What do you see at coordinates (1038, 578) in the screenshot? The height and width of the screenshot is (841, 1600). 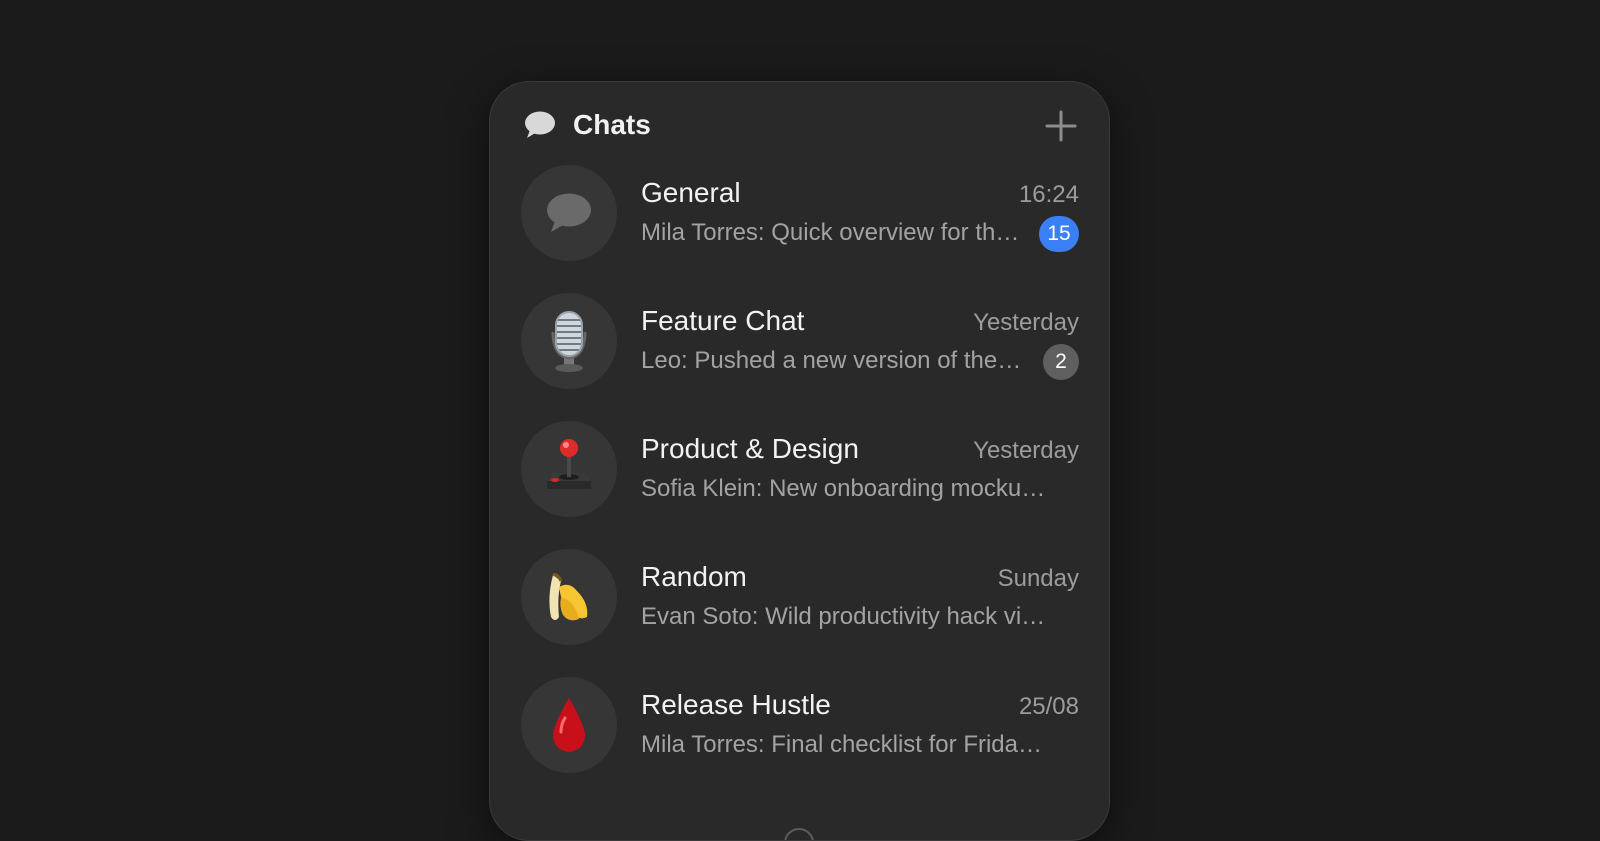 I see `chat-timestamp: Sunday` at bounding box center [1038, 578].